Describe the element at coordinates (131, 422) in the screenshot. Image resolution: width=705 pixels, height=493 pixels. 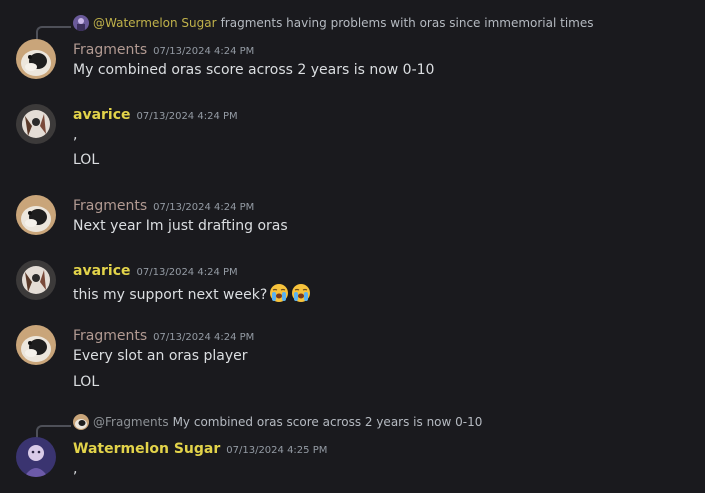
I see `reply-author: @Fragments` at that location.